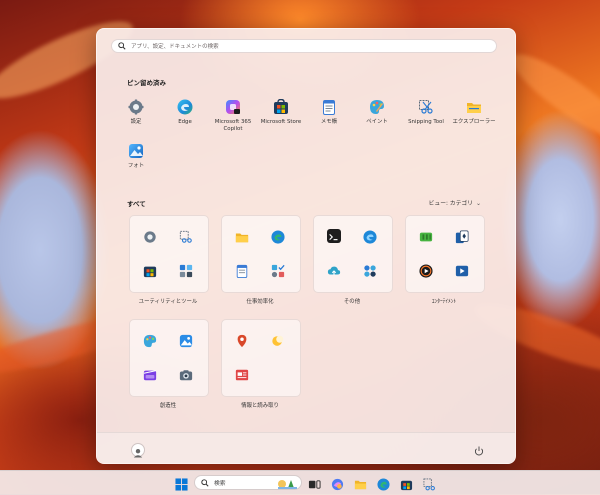 The height and width of the screenshot is (495, 600). What do you see at coordinates (426, 236) in the screenshot?
I see `game-icon` at bounding box center [426, 236].